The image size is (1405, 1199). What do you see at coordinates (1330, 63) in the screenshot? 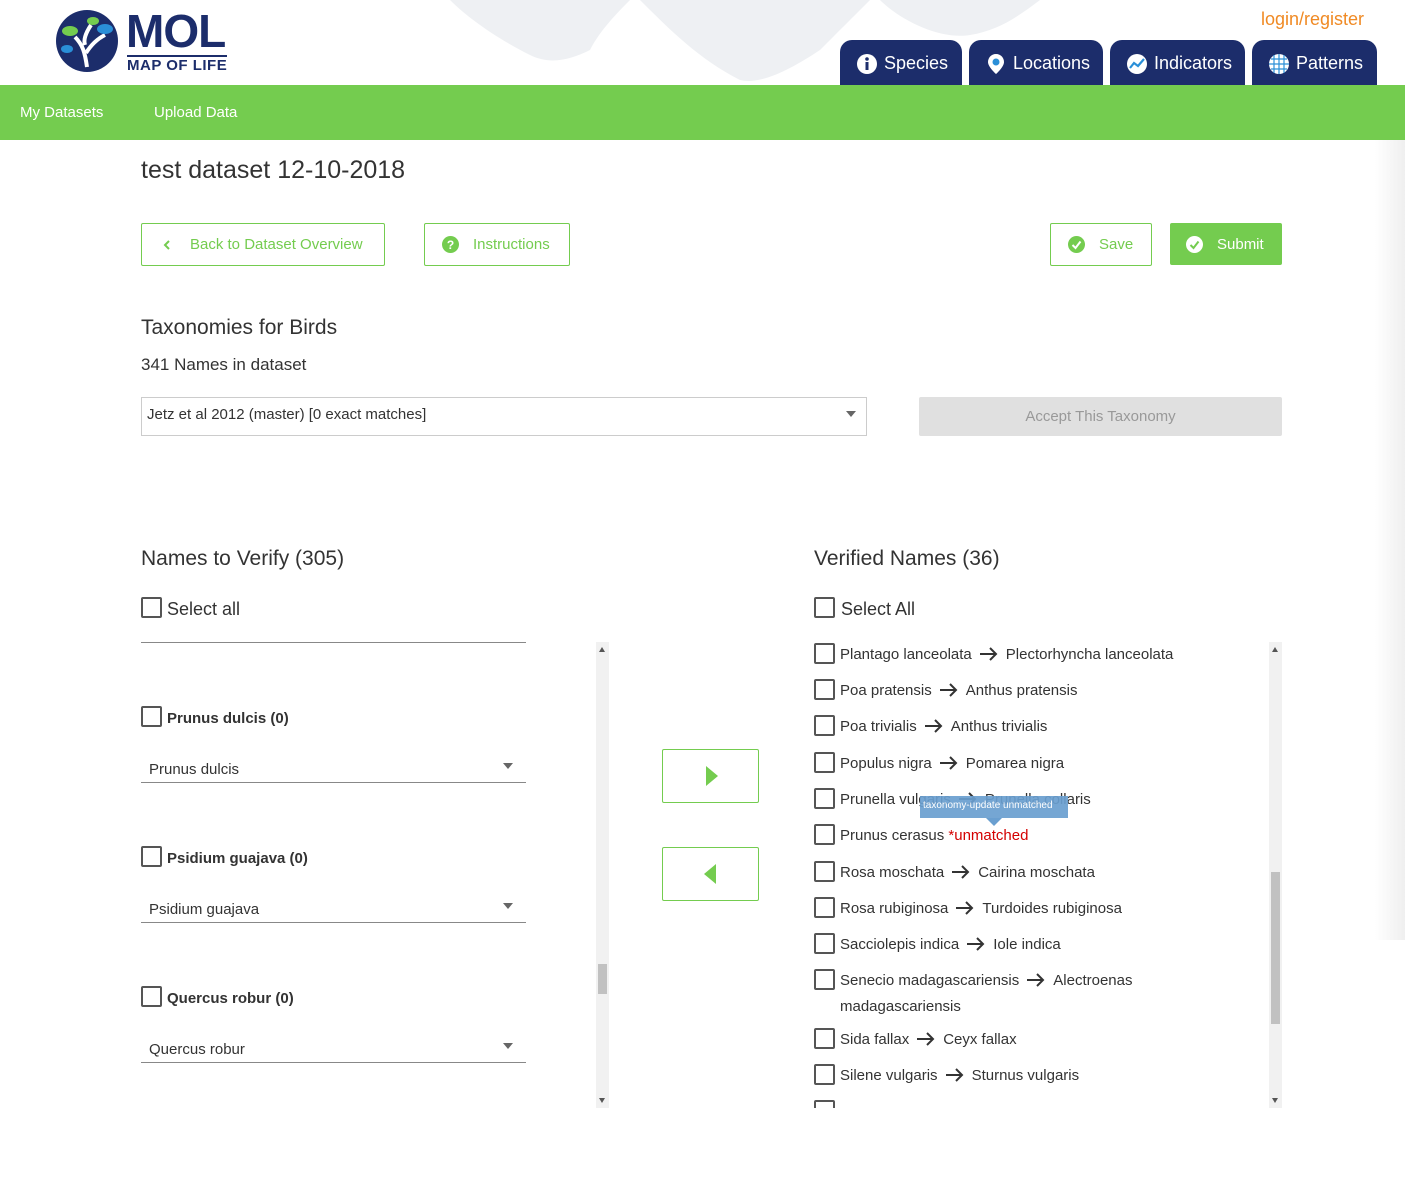
I see `tab-patterns-label: Patterns` at bounding box center [1330, 63].